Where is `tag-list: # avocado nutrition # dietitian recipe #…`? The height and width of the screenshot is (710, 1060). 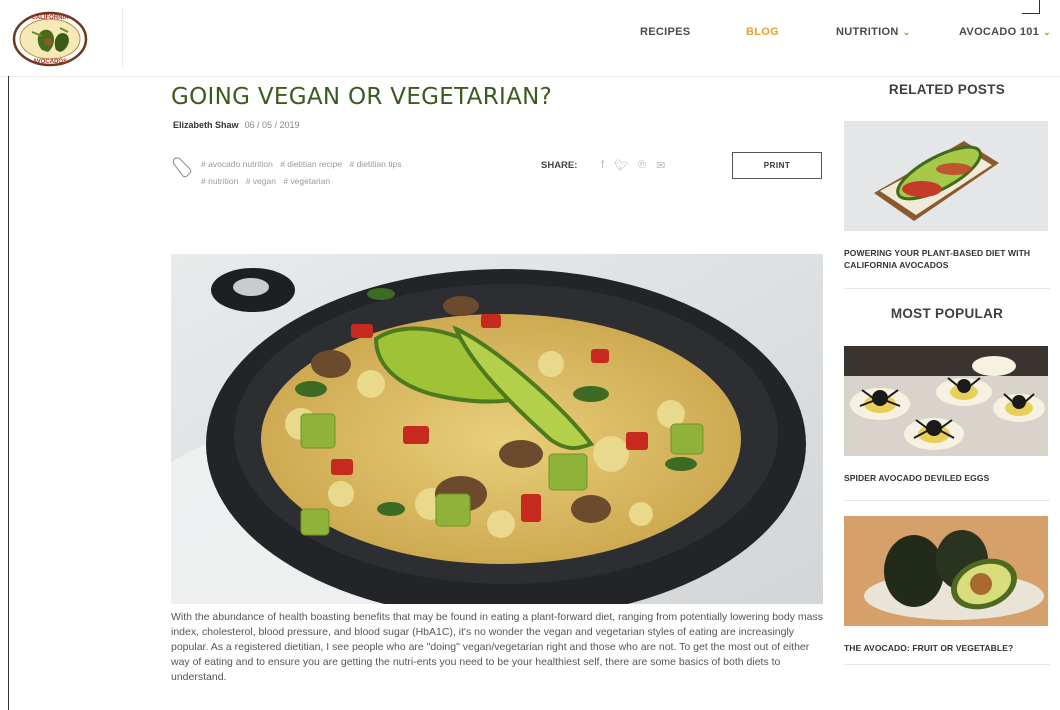
tag-list: # avocado nutrition # dietitian recipe #… is located at coordinates (346, 173).